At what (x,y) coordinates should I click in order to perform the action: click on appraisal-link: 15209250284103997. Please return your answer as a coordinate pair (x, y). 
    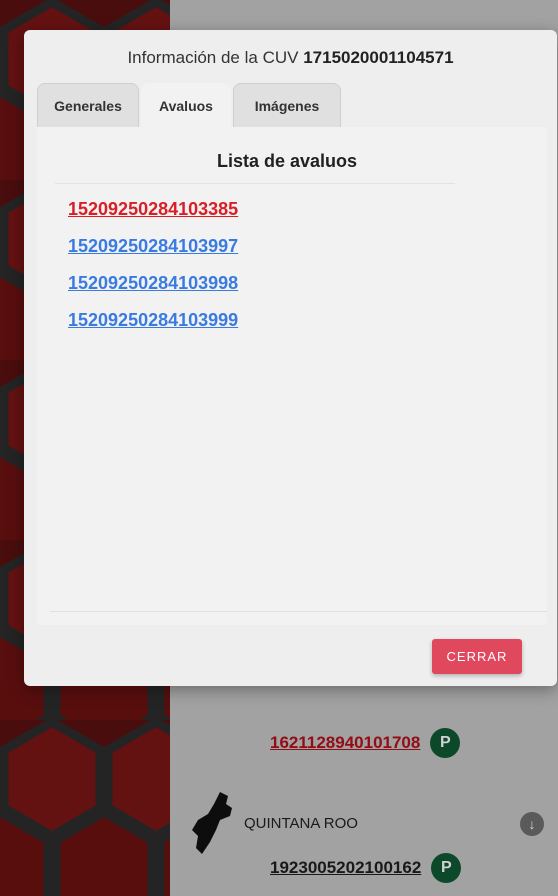
    Looking at the image, I should click on (153, 246).